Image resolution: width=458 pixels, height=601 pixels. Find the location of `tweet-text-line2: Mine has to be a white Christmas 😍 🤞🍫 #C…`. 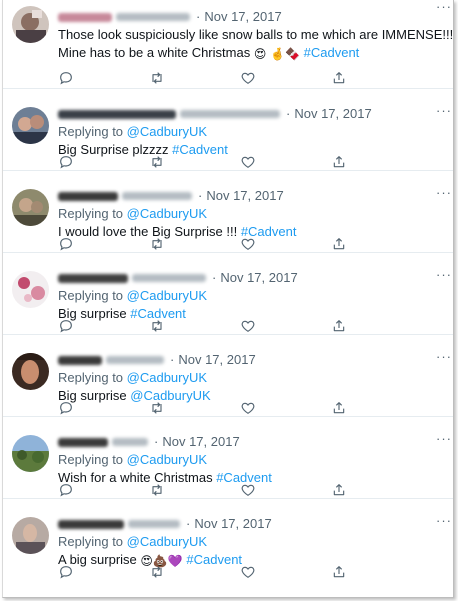

tweet-text-line2: Mine has to be a white Christmas 😍 🤞🍫 #C… is located at coordinates (209, 53).